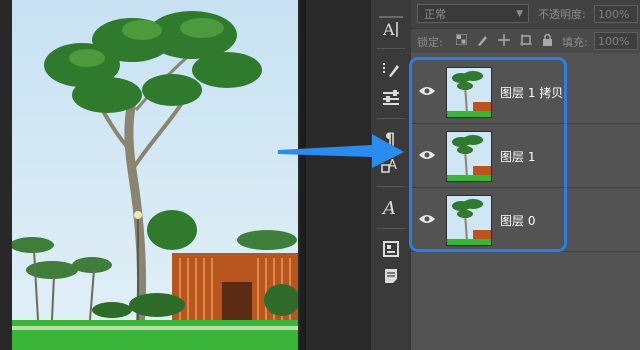 The height and width of the screenshot is (350, 640). I want to click on lock-position-icon, so click(503, 40).